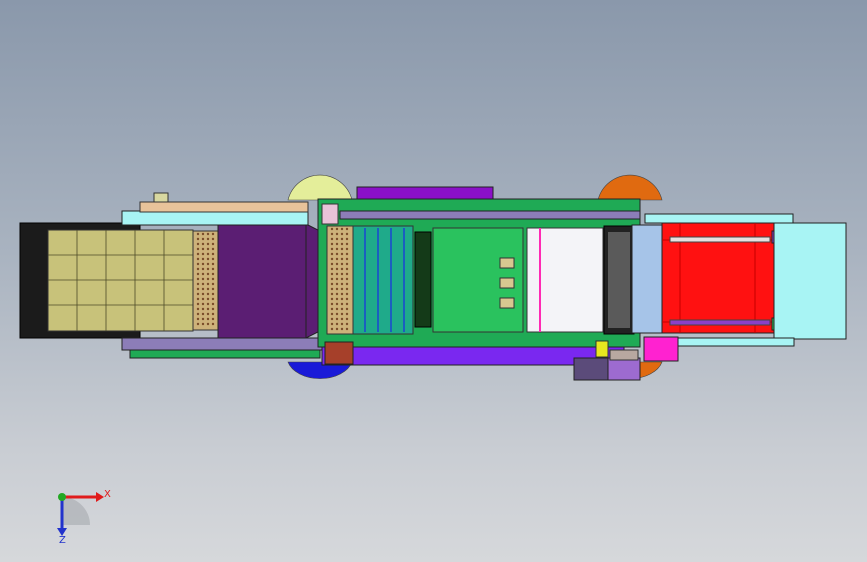  What do you see at coordinates (339, 353) in the screenshot?
I see `rust-block` at bounding box center [339, 353].